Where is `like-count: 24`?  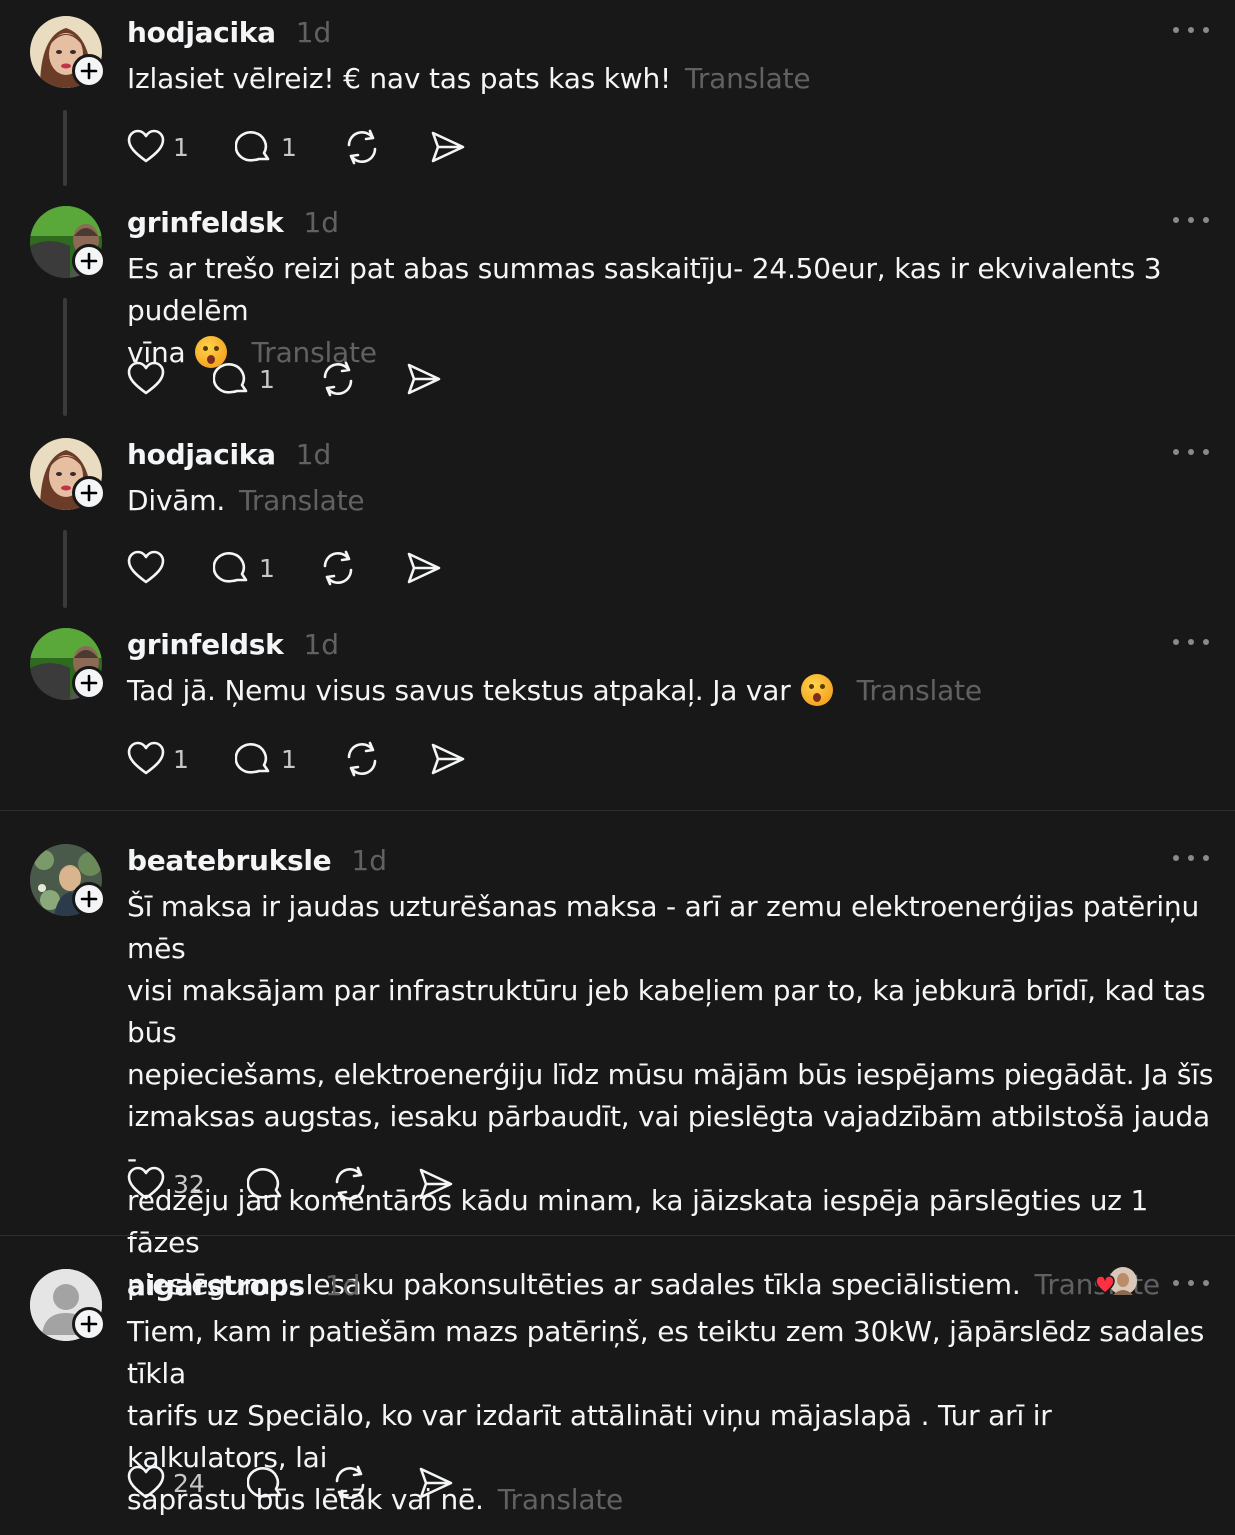 like-count: 24 is located at coordinates (189, 1483).